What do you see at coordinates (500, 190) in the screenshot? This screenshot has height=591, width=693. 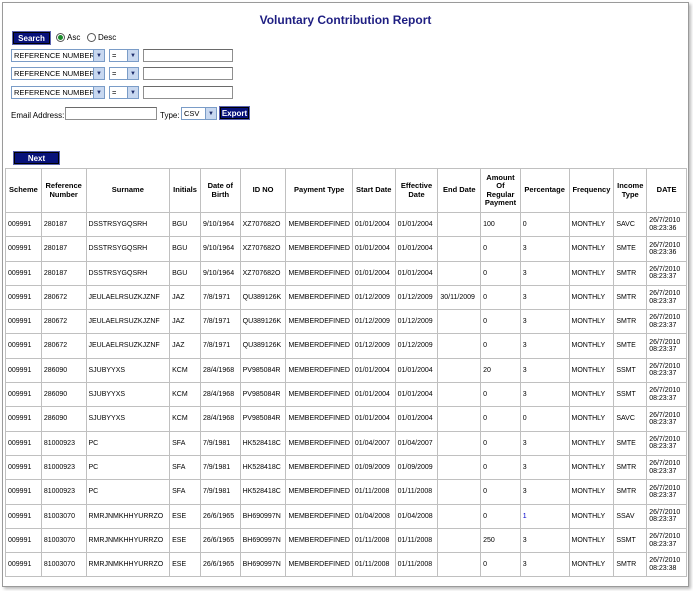 I see `column-header-amount: Amount Of Regular Payment` at bounding box center [500, 190].